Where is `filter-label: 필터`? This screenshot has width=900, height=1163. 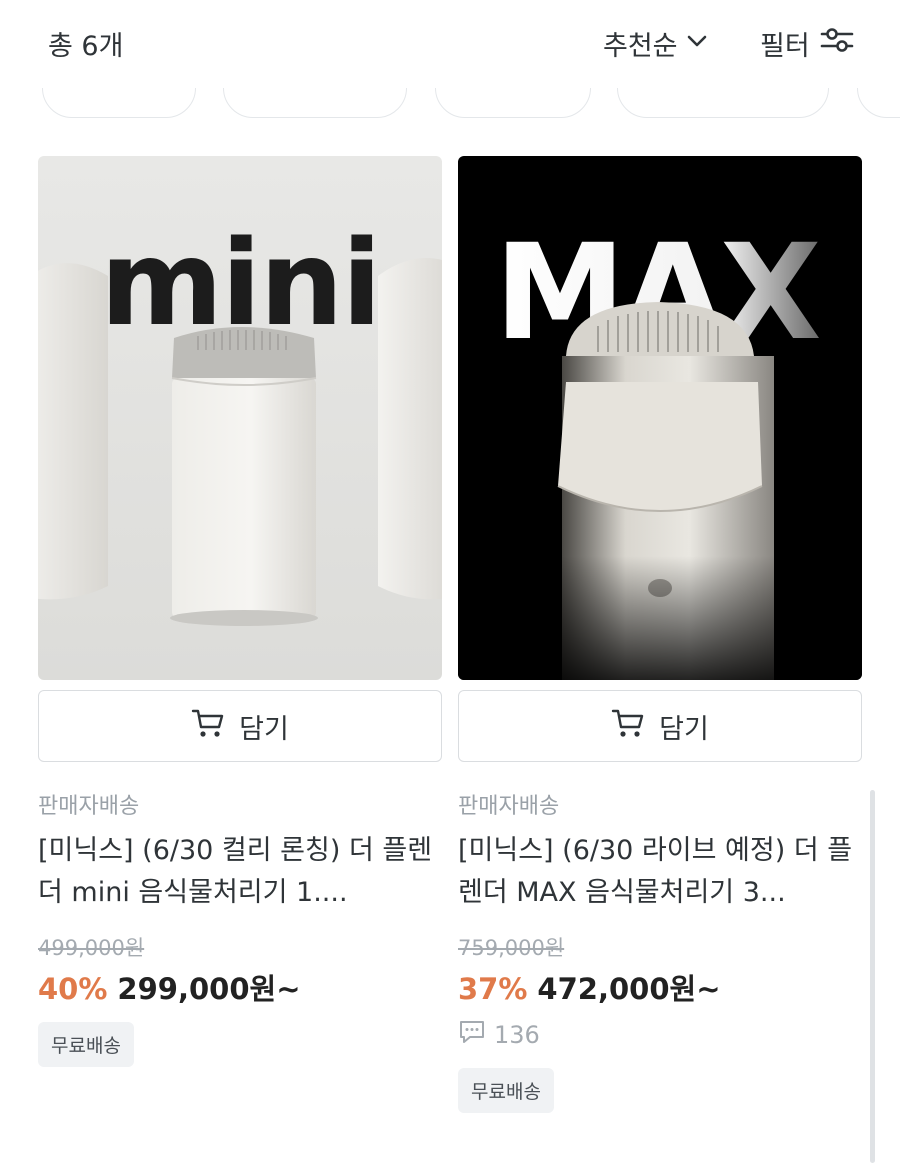
filter-label: 필터 is located at coordinates (785, 46).